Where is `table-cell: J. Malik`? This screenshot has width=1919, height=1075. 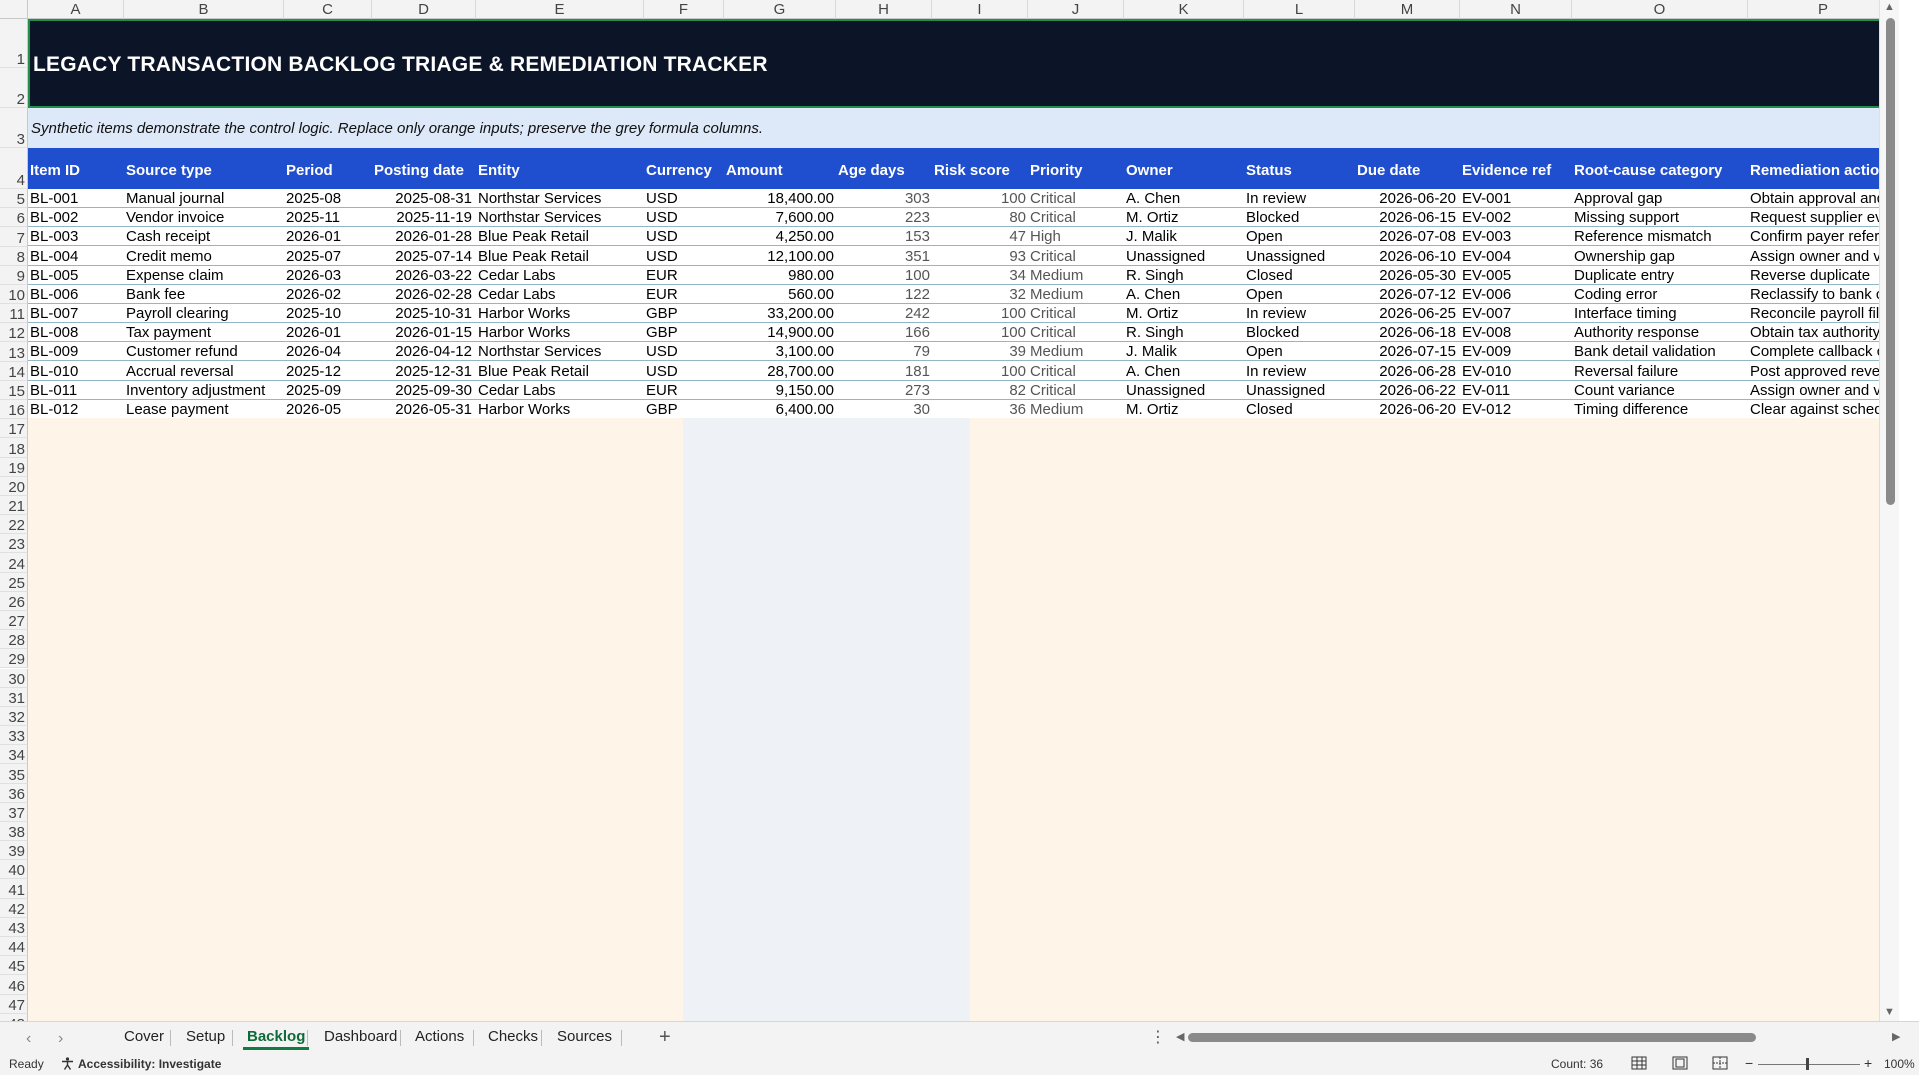 table-cell: J. Malik is located at coordinates (1185, 351).